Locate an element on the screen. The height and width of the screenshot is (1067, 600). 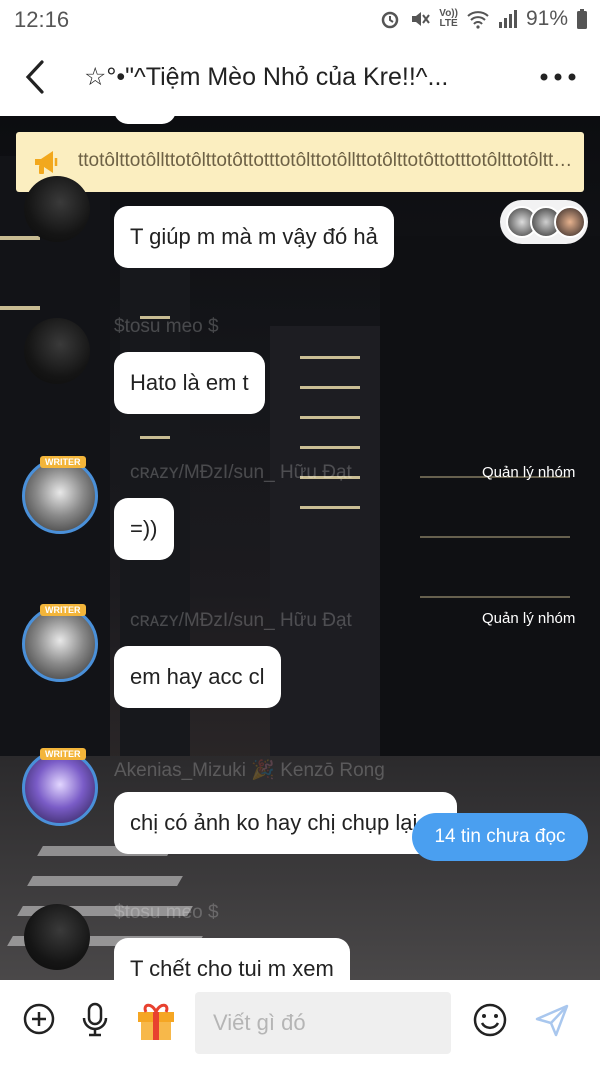
message-bubble: em hay acc cl is located at coordinates (197, 677).